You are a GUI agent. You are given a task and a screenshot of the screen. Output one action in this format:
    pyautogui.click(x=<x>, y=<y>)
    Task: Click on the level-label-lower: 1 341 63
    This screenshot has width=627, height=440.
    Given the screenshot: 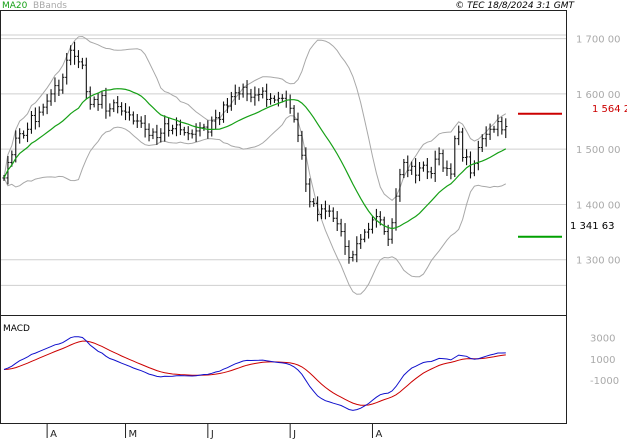 What is the action you would take?
    pyautogui.click(x=592, y=226)
    